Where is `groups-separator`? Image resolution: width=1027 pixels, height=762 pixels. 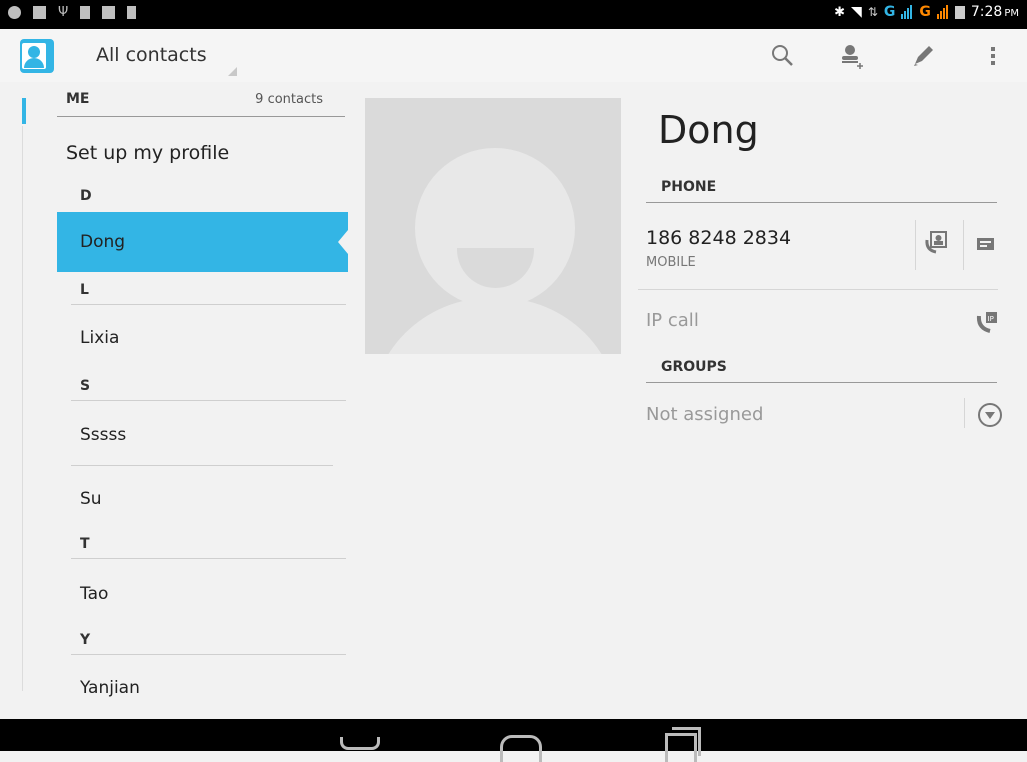
groups-separator is located at coordinates (964, 413).